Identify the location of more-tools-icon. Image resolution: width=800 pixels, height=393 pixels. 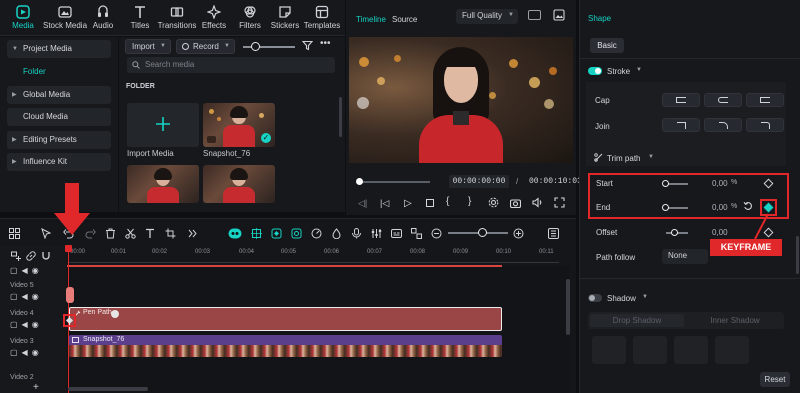
(192, 233).